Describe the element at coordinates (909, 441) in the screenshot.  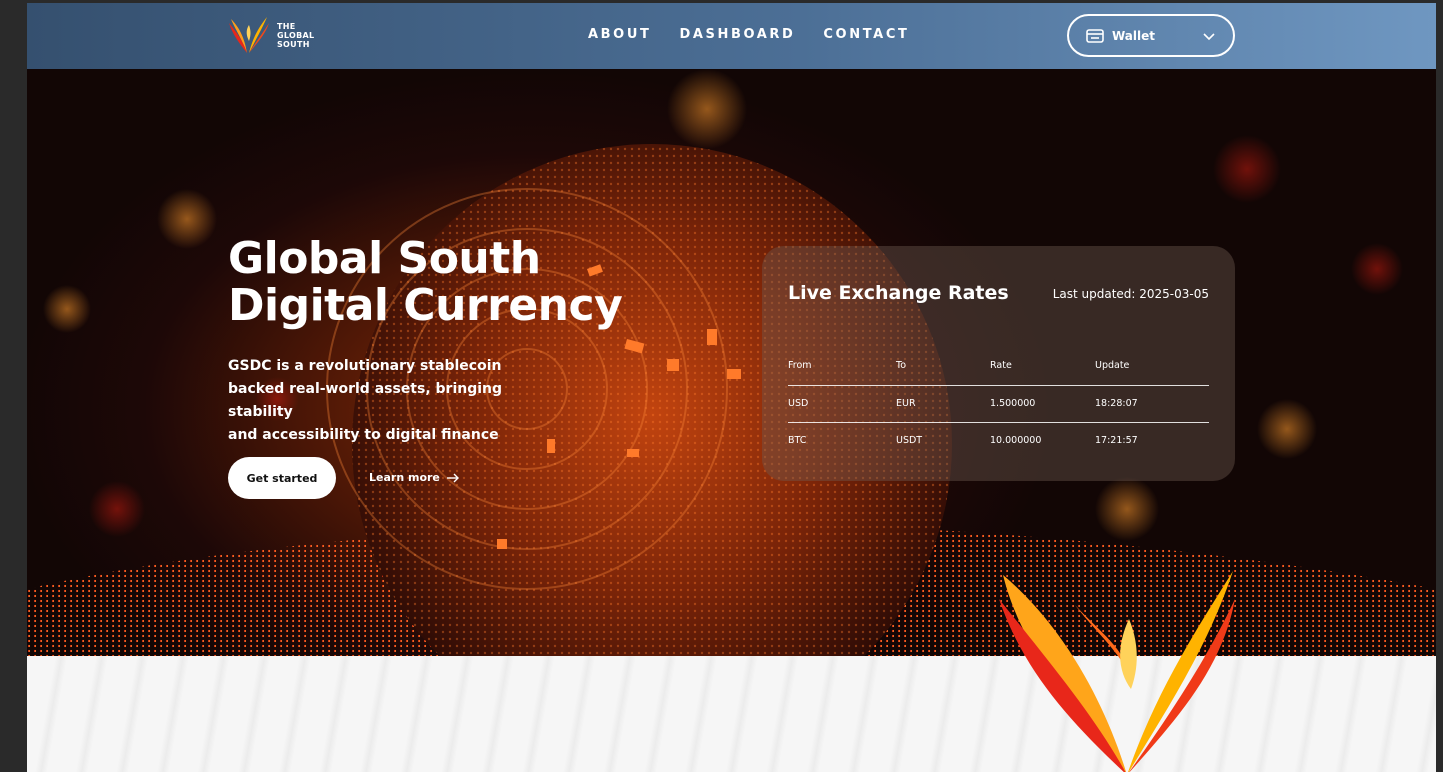
I see `table-cell: USDT` at that location.